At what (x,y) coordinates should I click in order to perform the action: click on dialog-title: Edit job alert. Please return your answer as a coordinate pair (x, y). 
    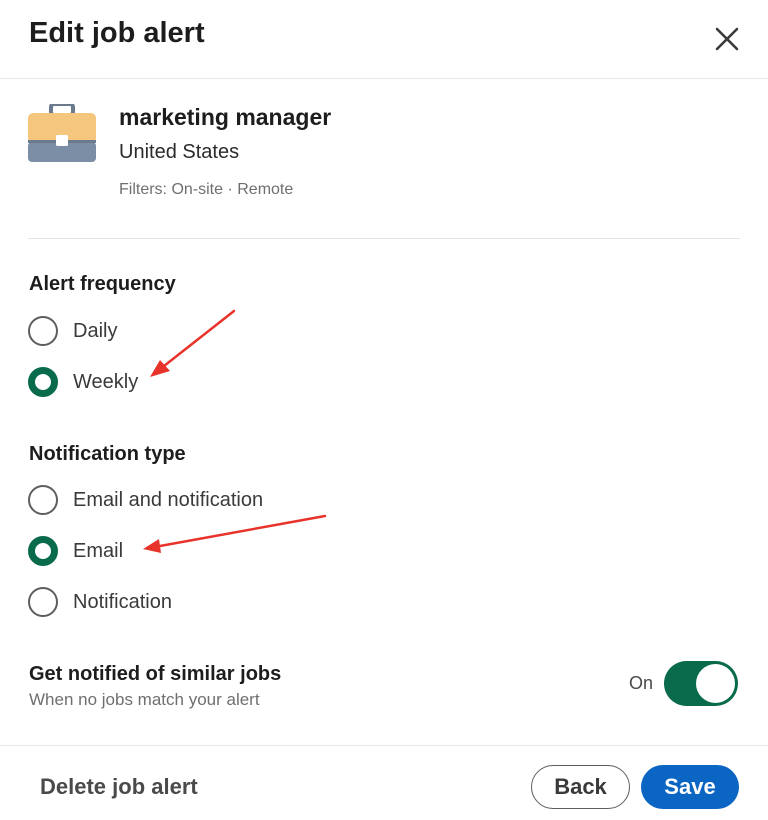
    Looking at the image, I should click on (117, 33).